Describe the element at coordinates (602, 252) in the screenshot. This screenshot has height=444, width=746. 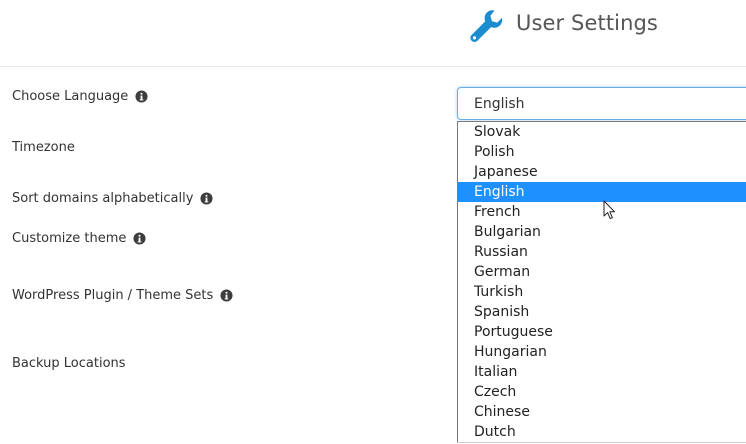
I see `language-option: Russian` at that location.